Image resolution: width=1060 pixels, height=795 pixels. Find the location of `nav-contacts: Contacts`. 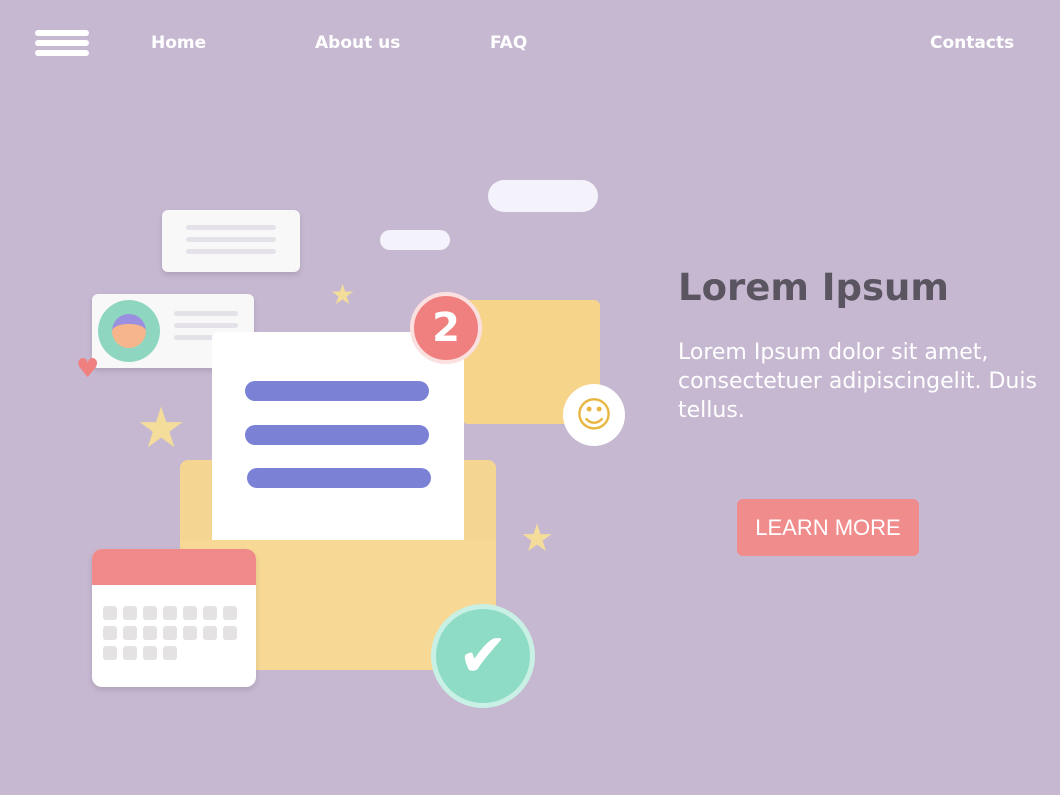

nav-contacts: Contacts is located at coordinates (972, 43).